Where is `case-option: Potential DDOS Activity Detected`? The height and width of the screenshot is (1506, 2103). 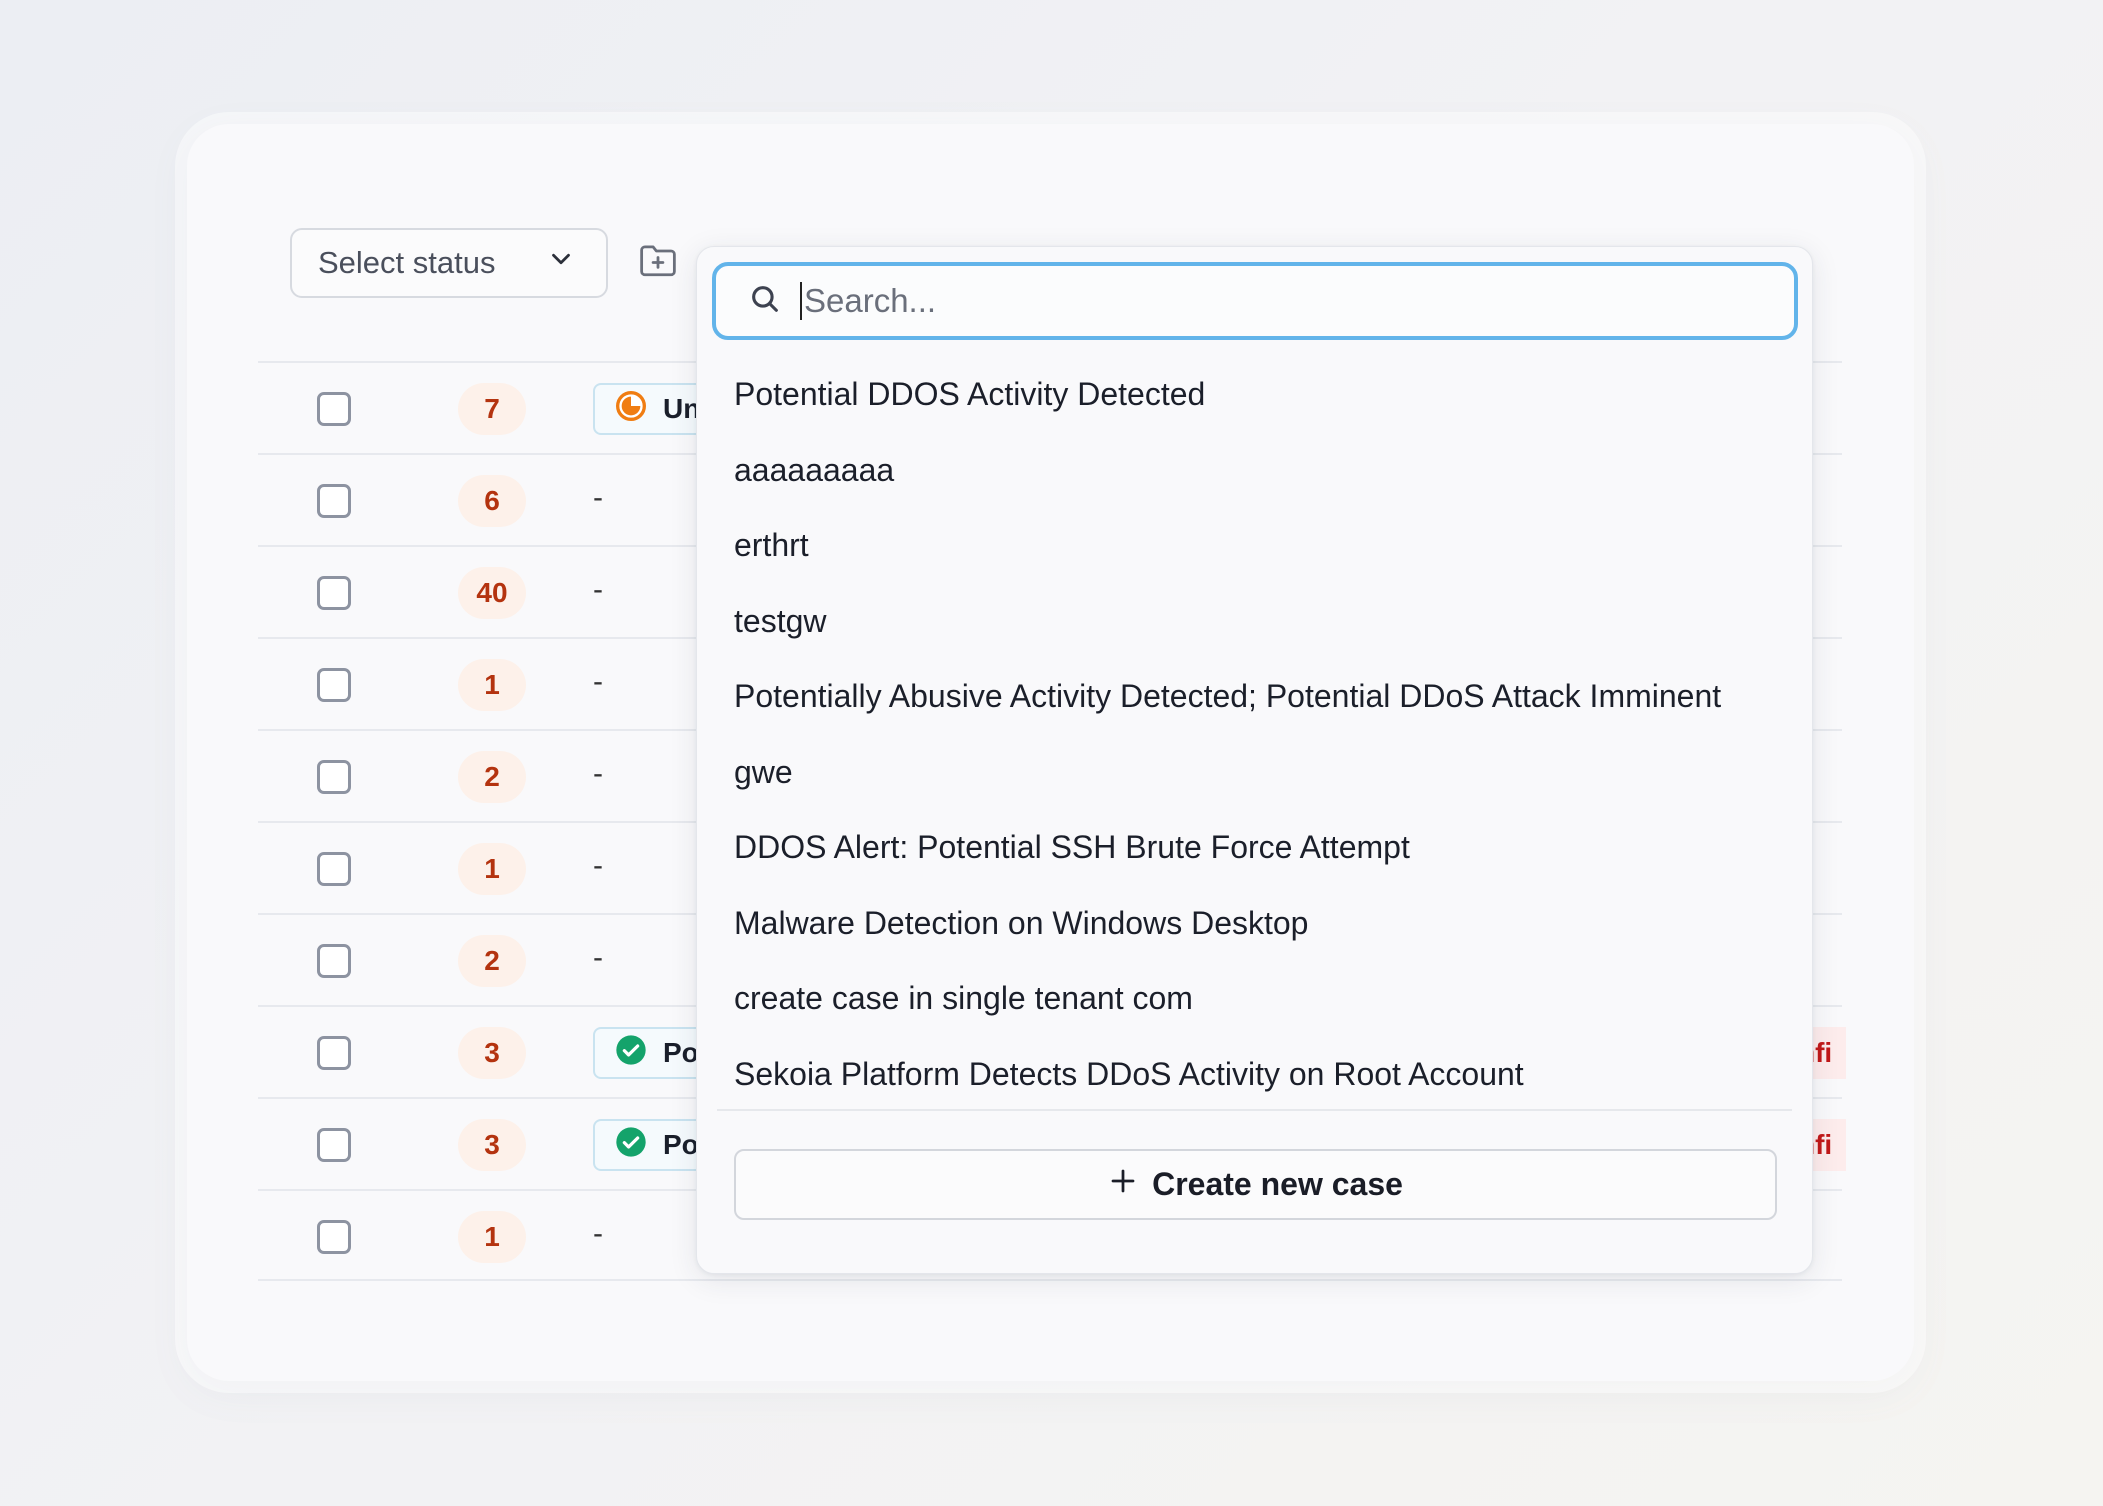
case-option: Potential DDOS Activity Detected is located at coordinates (1254, 395).